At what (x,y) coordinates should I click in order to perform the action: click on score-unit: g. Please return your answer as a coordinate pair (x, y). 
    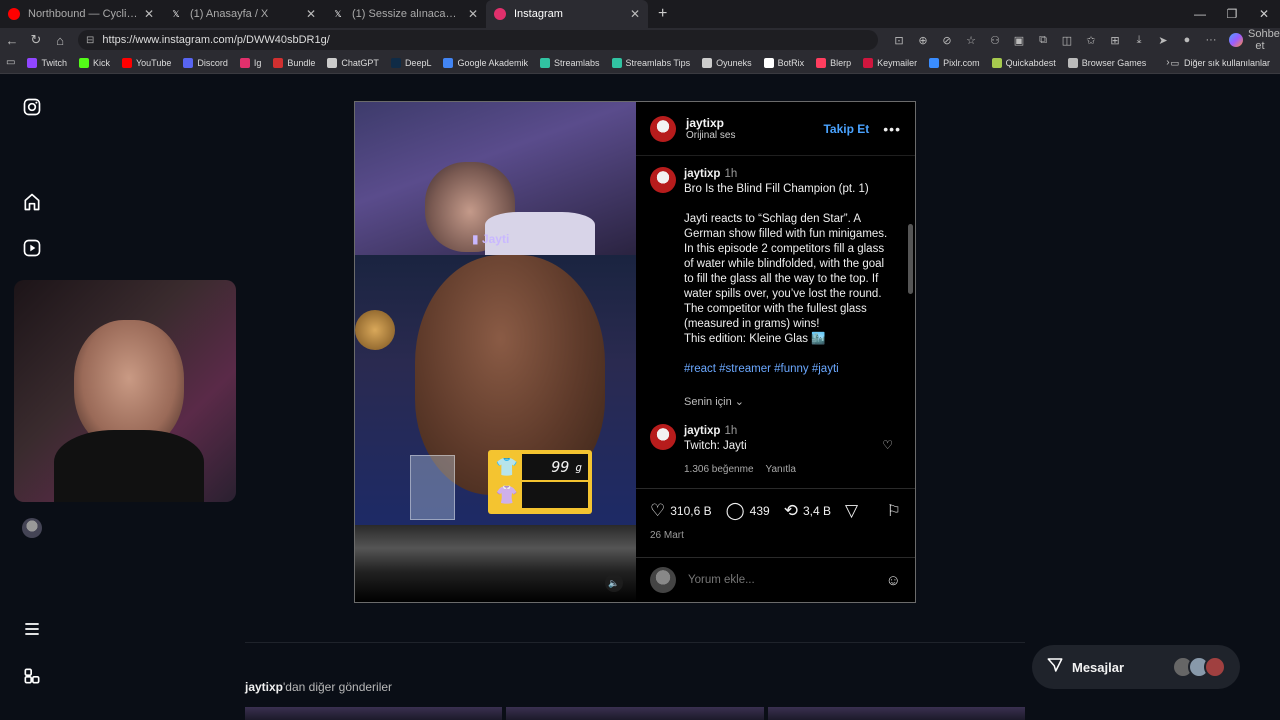
    Looking at the image, I should click on (578, 467).